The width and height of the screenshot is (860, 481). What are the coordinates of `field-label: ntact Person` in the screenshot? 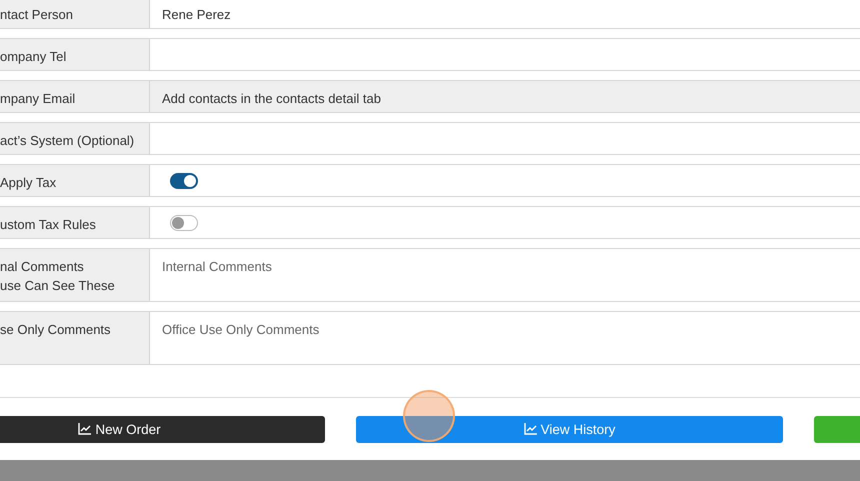 It's located at (36, 15).